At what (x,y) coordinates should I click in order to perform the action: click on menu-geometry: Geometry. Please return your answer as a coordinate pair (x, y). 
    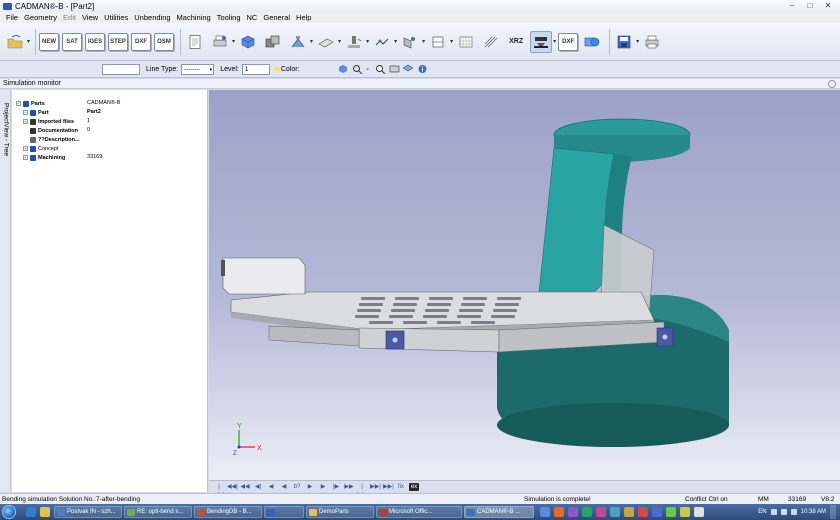
    Looking at the image, I should click on (40, 17).